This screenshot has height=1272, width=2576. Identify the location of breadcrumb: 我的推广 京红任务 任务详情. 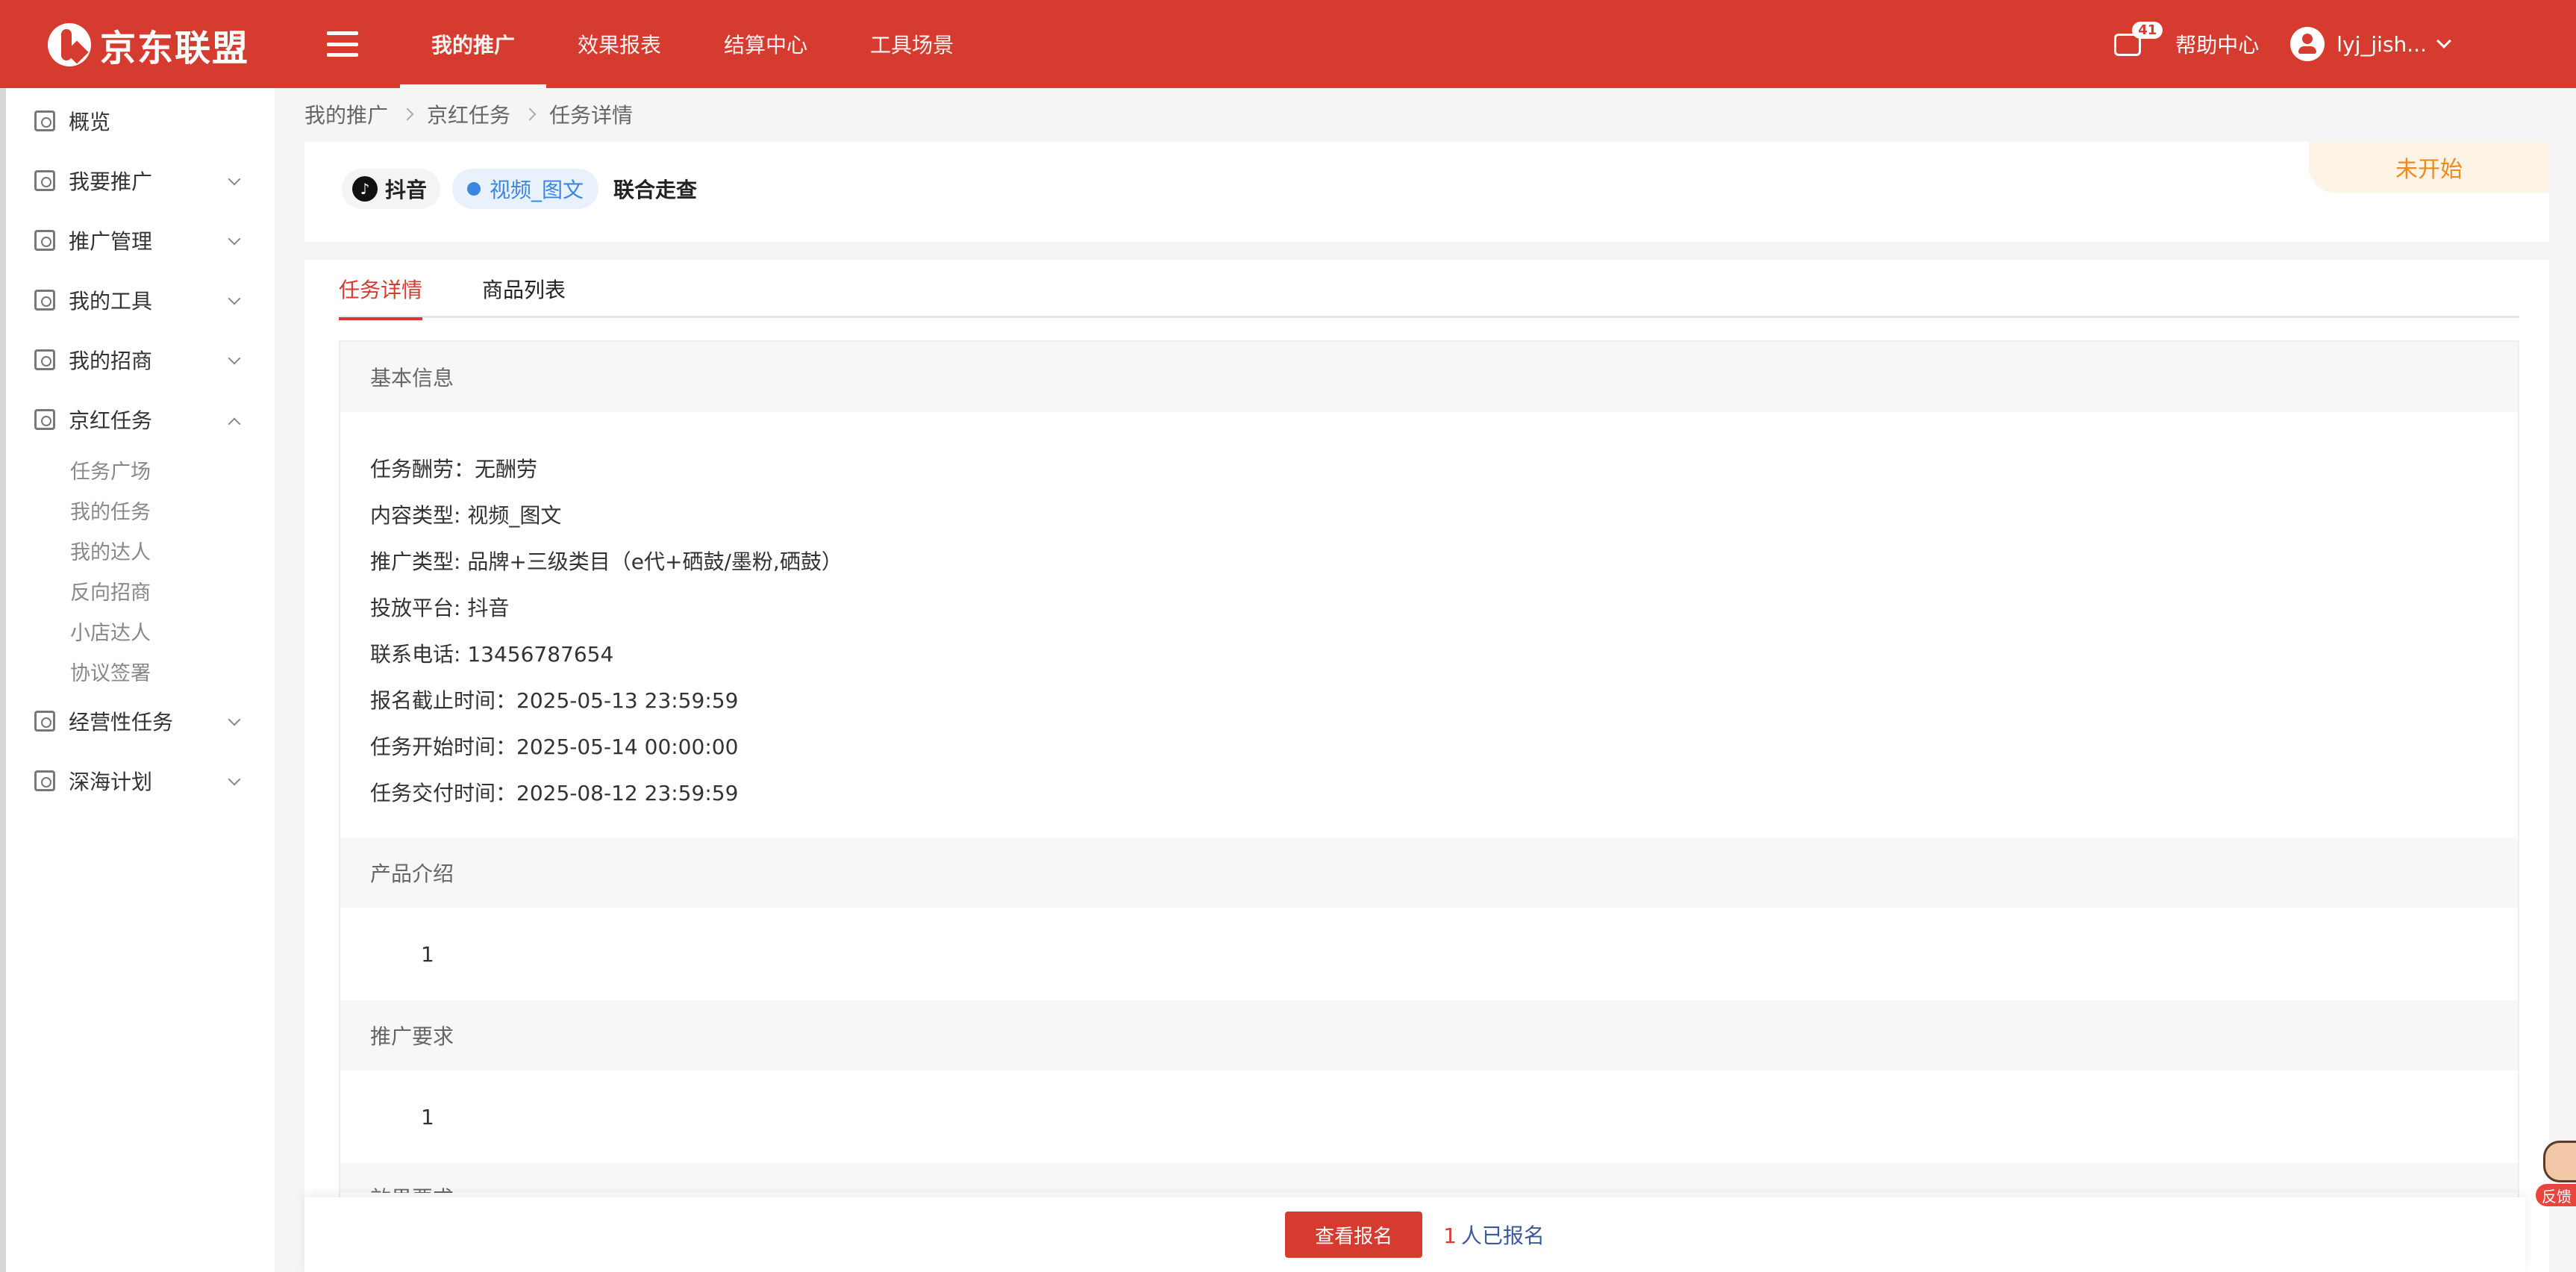
(468, 114).